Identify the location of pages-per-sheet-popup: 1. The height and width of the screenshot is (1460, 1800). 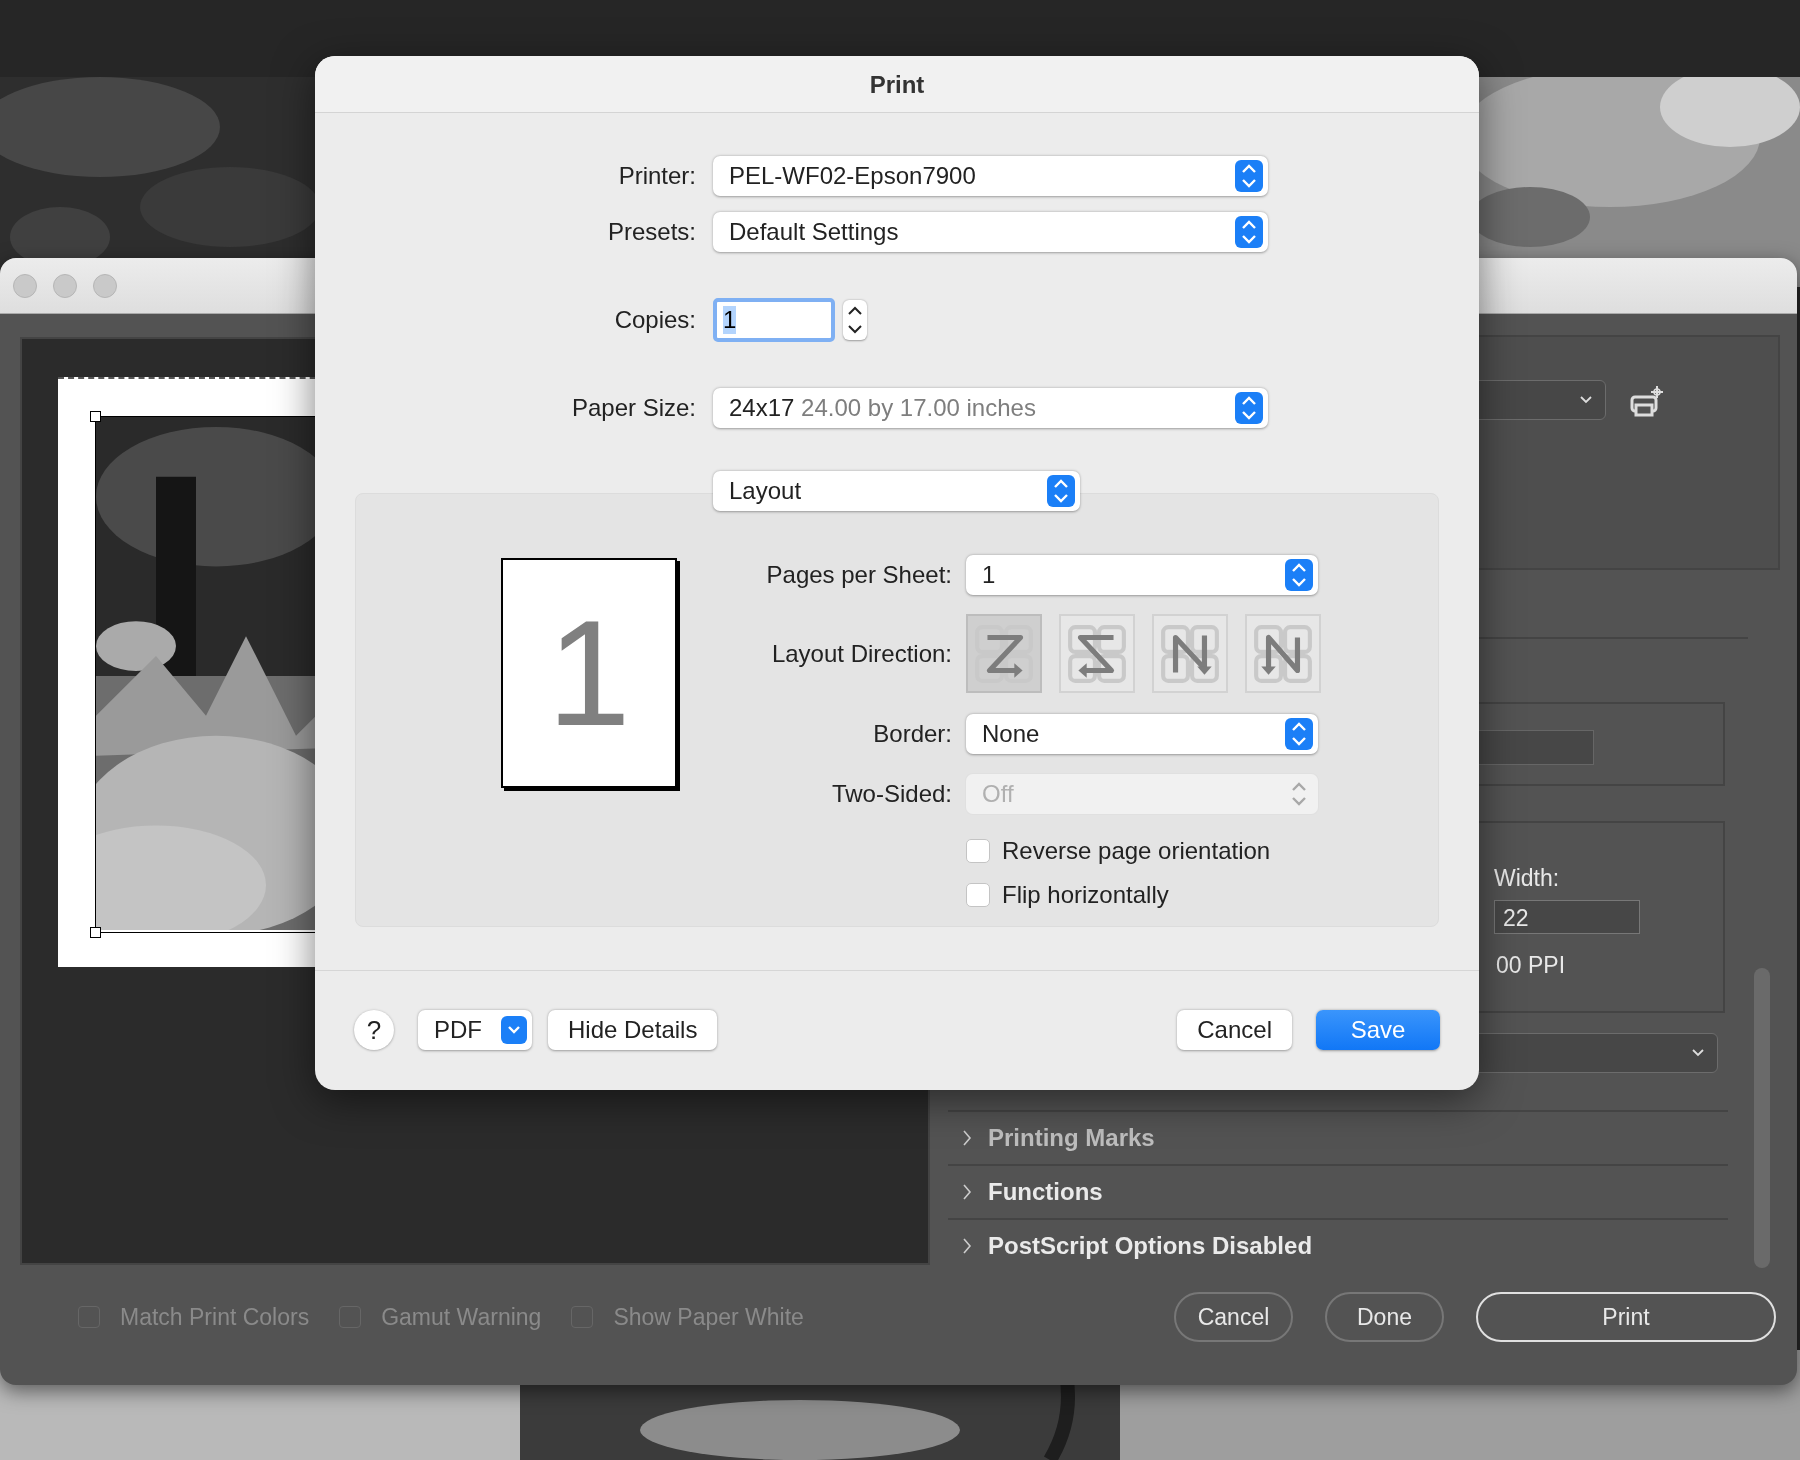
(1142, 575).